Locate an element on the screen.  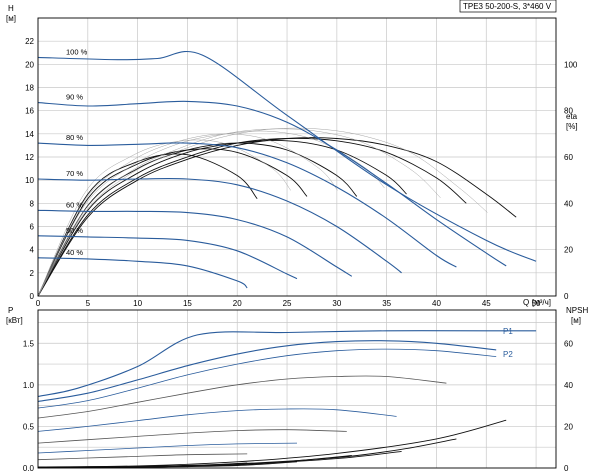
power-tick-label: 0.5 is located at coordinates (29, 426).